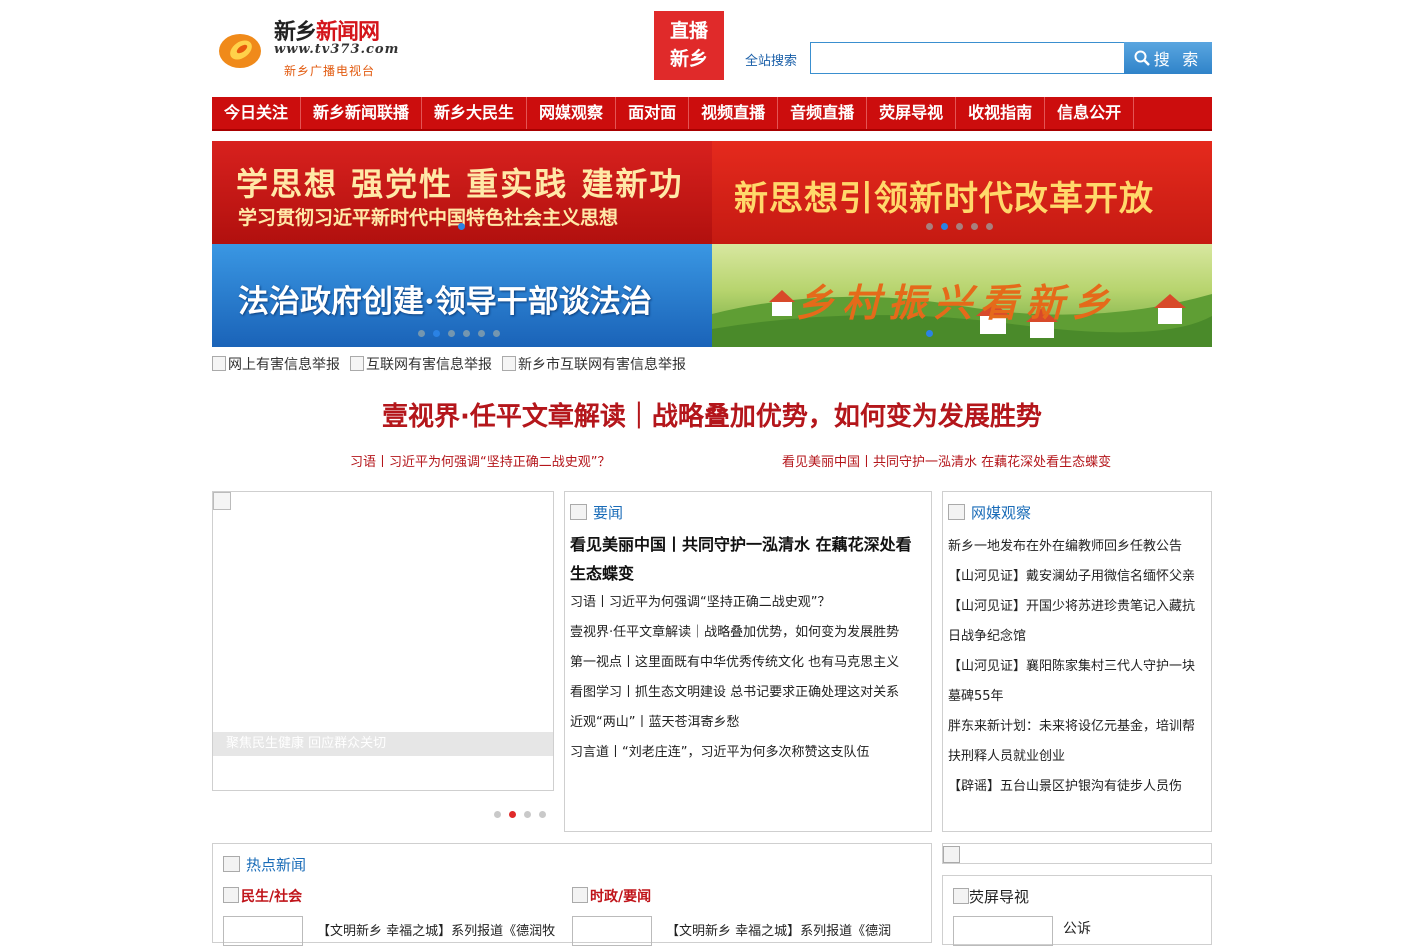 This screenshot has width=1424, height=946. I want to click on photo-slideshow: 聚焦民生健康 回应群众关切, so click(383, 641).